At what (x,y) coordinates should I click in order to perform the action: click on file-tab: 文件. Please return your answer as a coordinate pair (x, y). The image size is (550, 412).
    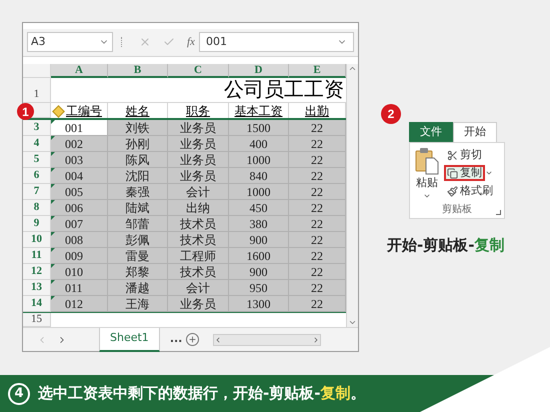
    Looking at the image, I should click on (431, 132).